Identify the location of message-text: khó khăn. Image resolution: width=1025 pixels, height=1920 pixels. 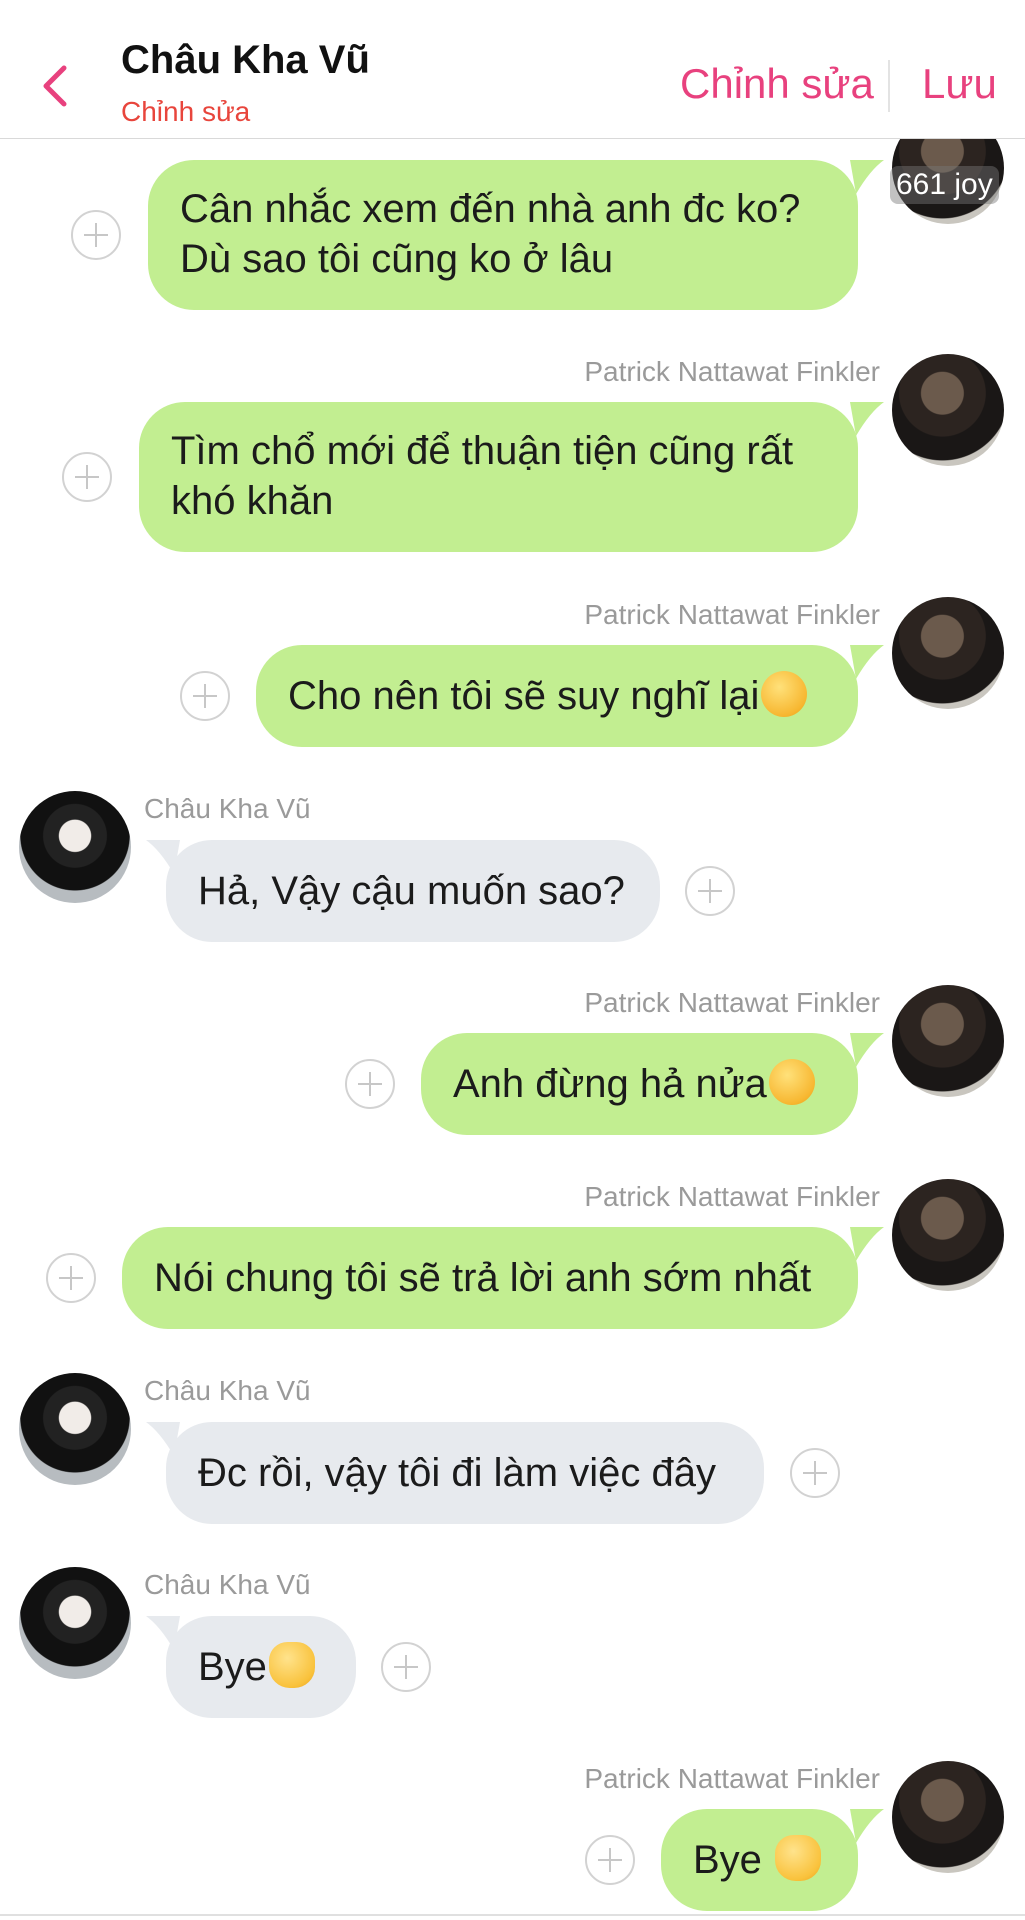
(252, 501).